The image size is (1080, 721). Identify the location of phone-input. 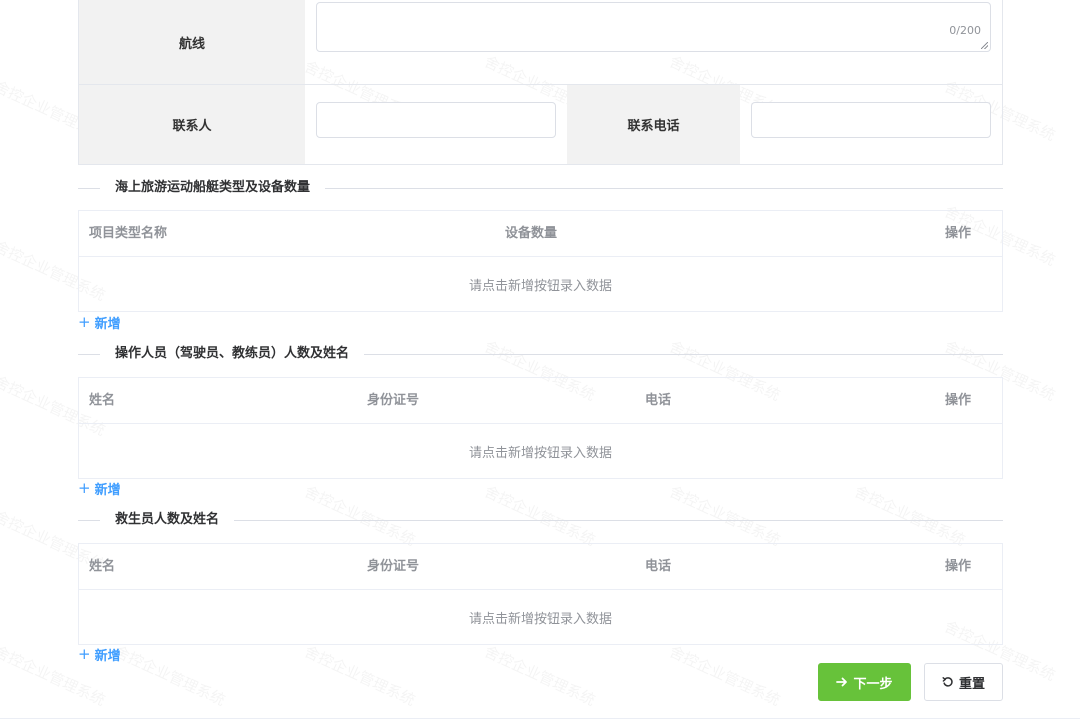
(871, 119).